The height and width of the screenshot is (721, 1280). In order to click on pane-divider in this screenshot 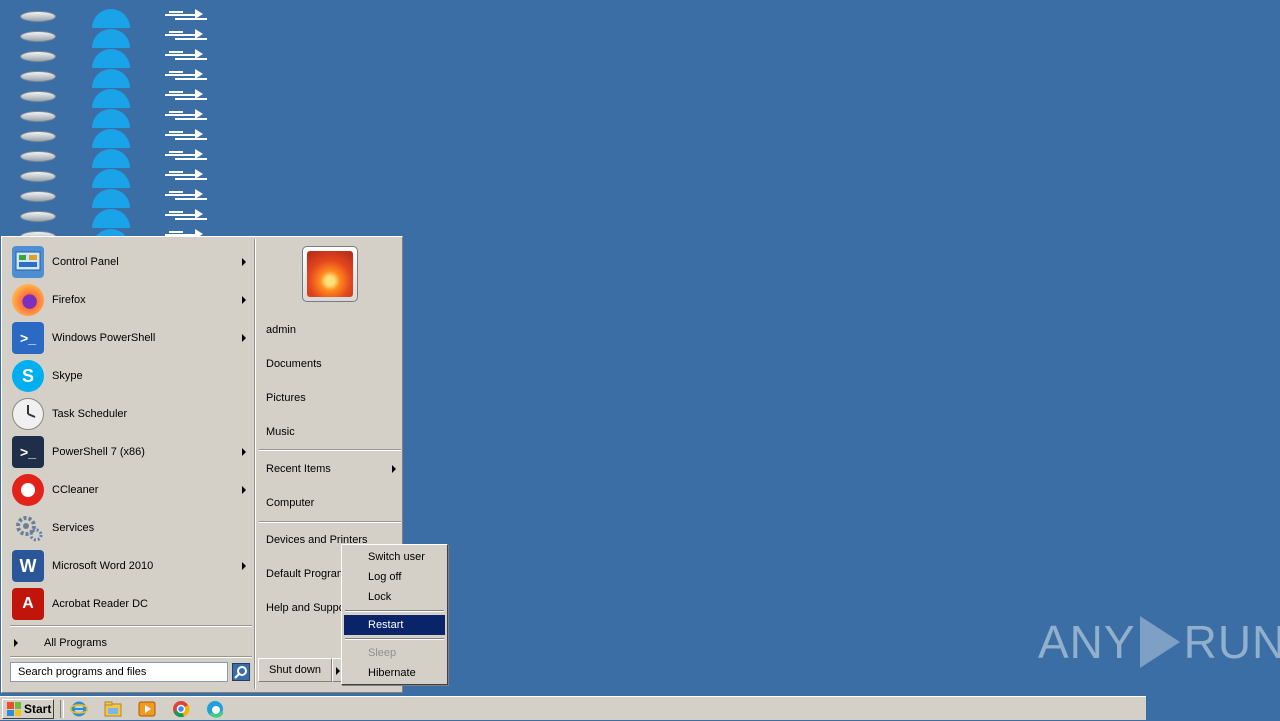, I will do `click(255, 464)`.